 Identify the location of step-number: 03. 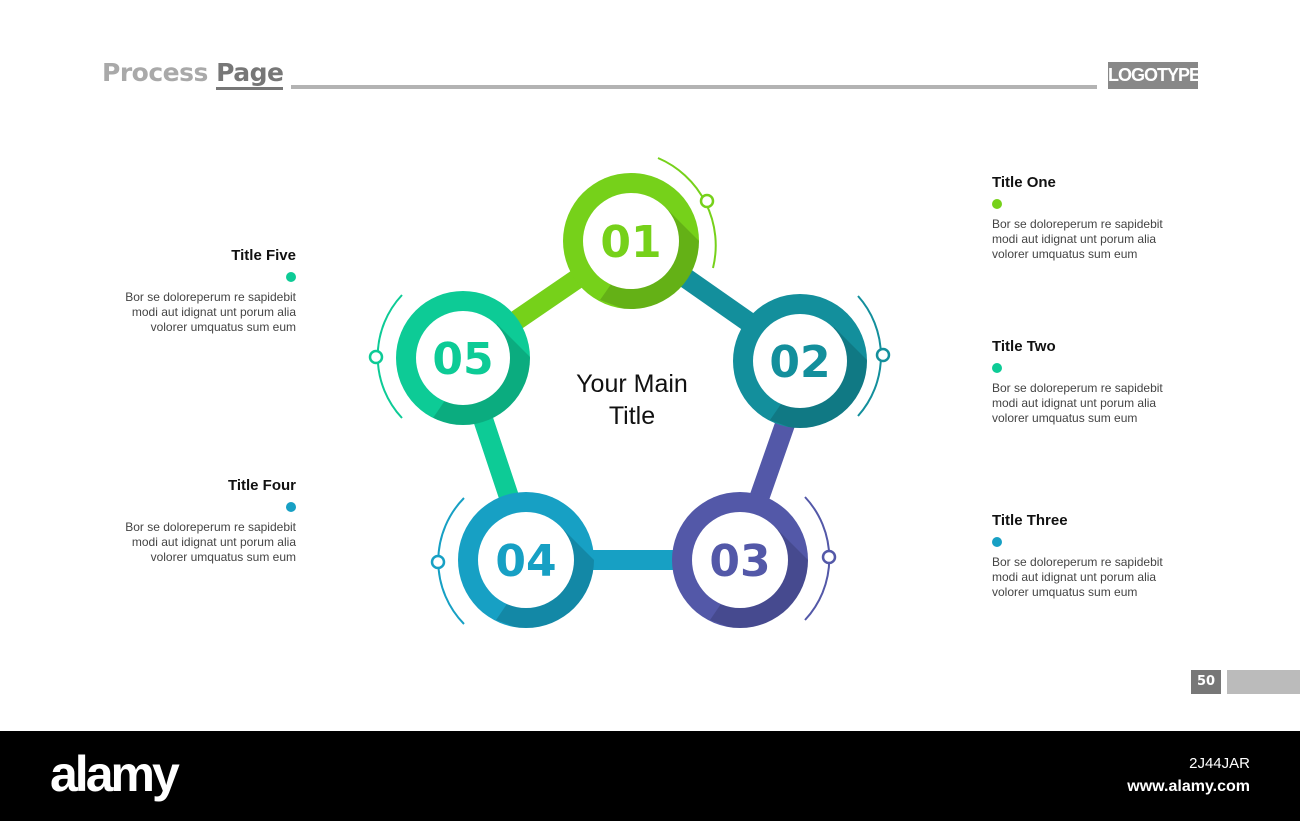
(739, 561).